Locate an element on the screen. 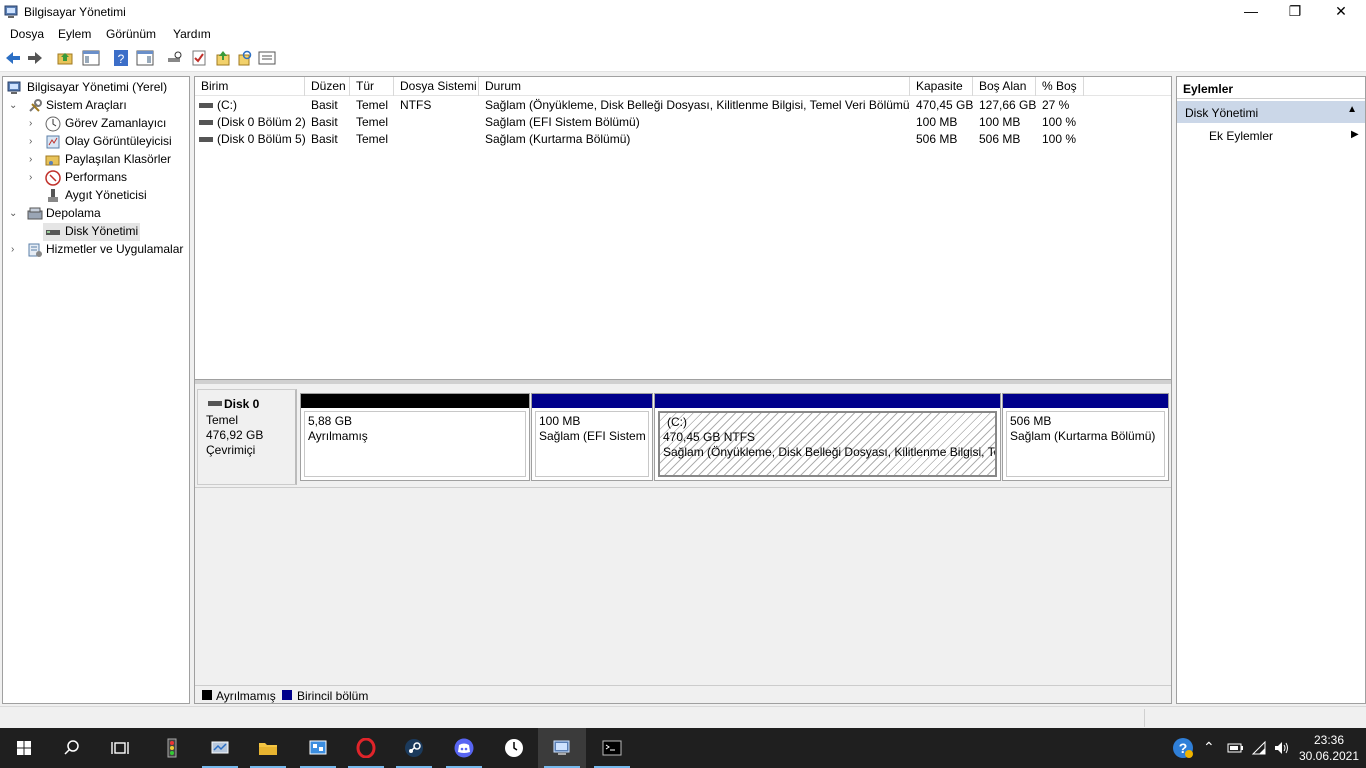 This screenshot has width=1366, height=768. column-header-layout: Düzen is located at coordinates (327, 86).